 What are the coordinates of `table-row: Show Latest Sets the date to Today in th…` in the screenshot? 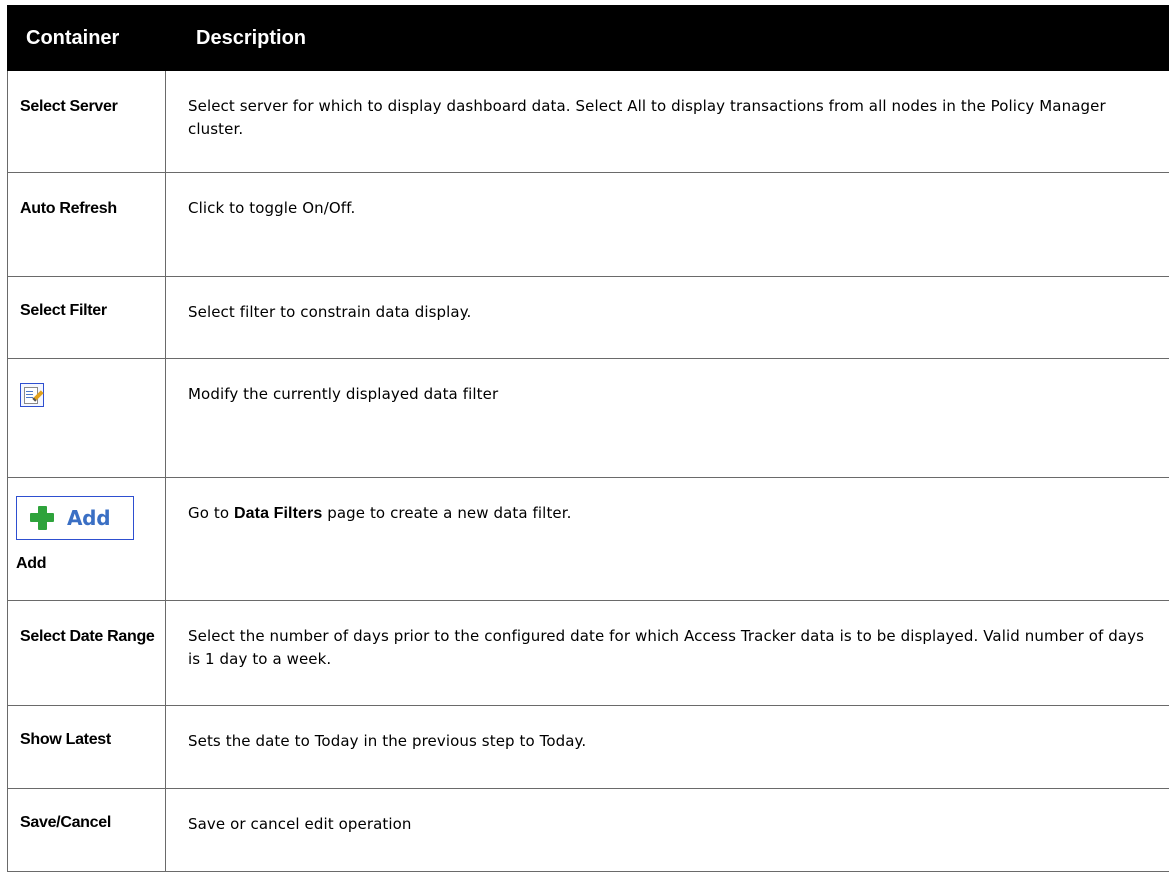 It's located at (588, 747).